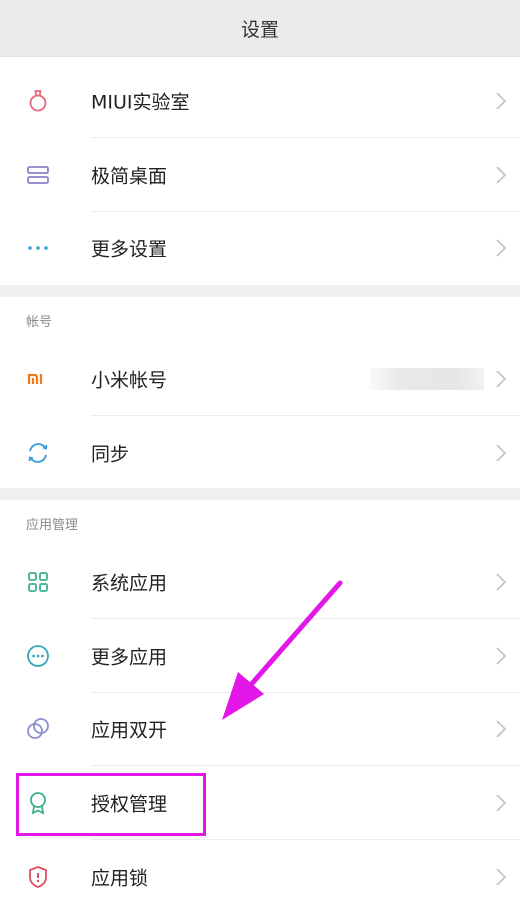 Image resolution: width=520 pixels, height=914 pixels. I want to click on highlight-box, so click(111, 804).